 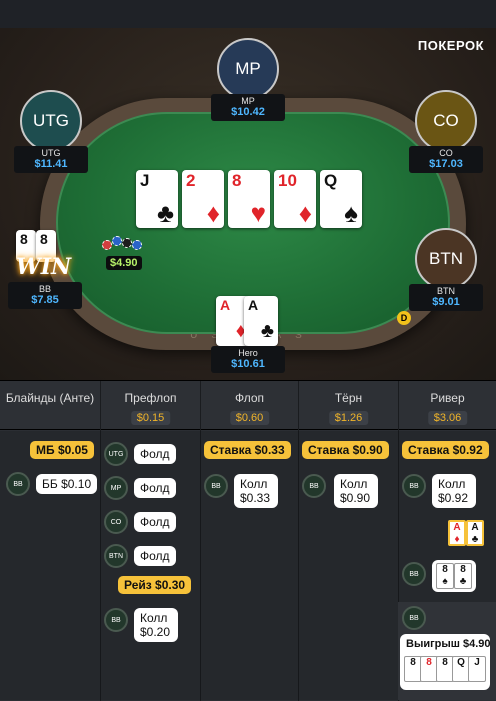 What do you see at coordinates (248, 101) in the screenshot?
I see `seat-name: MP` at bounding box center [248, 101].